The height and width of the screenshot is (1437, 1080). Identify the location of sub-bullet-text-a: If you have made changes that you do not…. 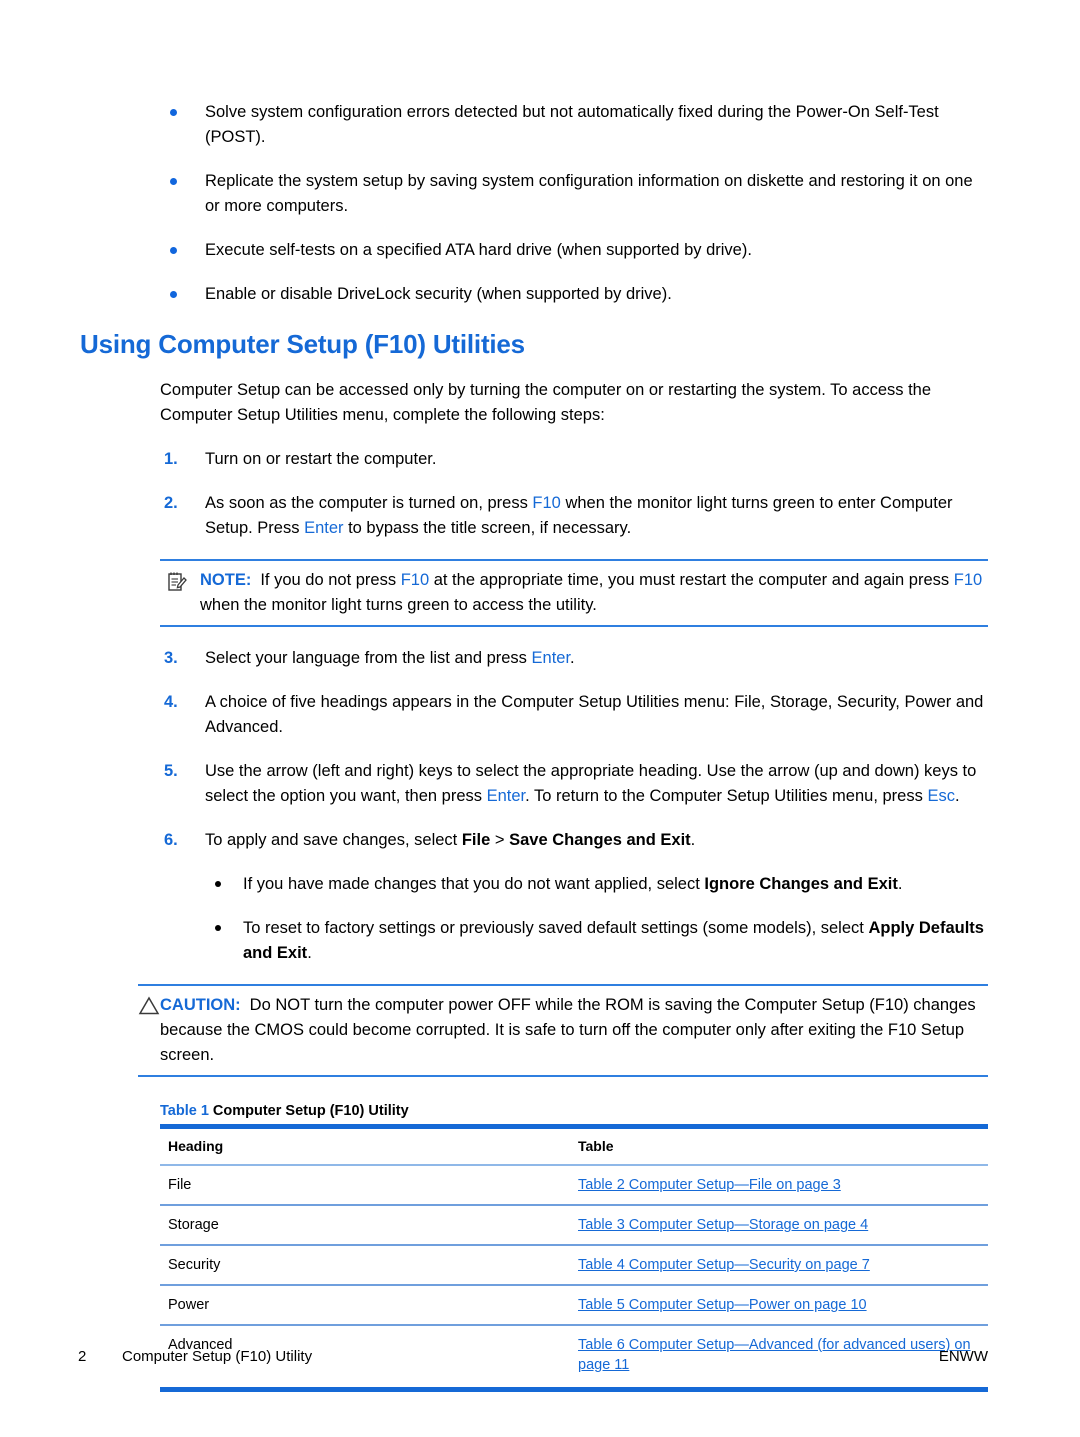
(474, 884).